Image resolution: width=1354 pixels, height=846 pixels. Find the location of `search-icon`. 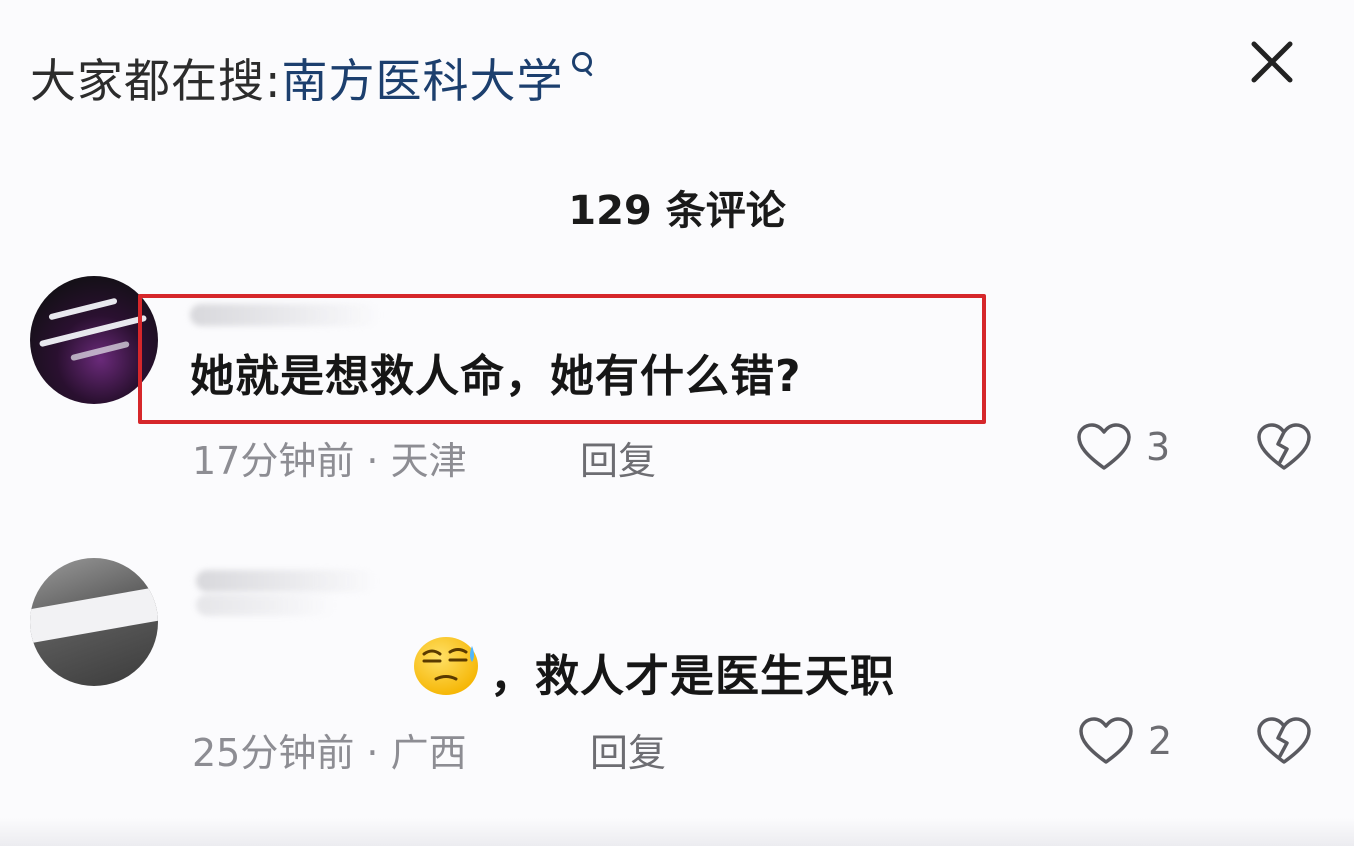

search-icon is located at coordinates (583, 64).